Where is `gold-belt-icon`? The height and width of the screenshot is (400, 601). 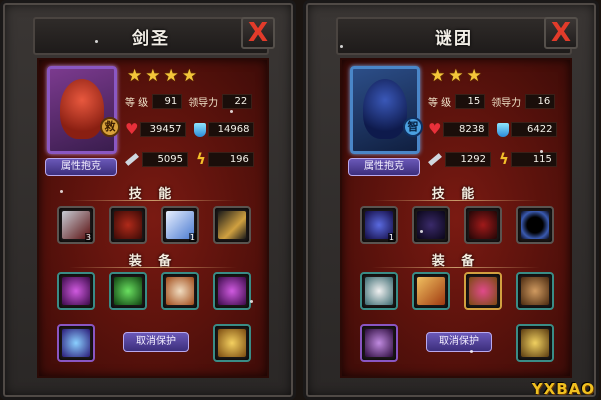
gold-belt-icon is located at coordinates (535, 343).